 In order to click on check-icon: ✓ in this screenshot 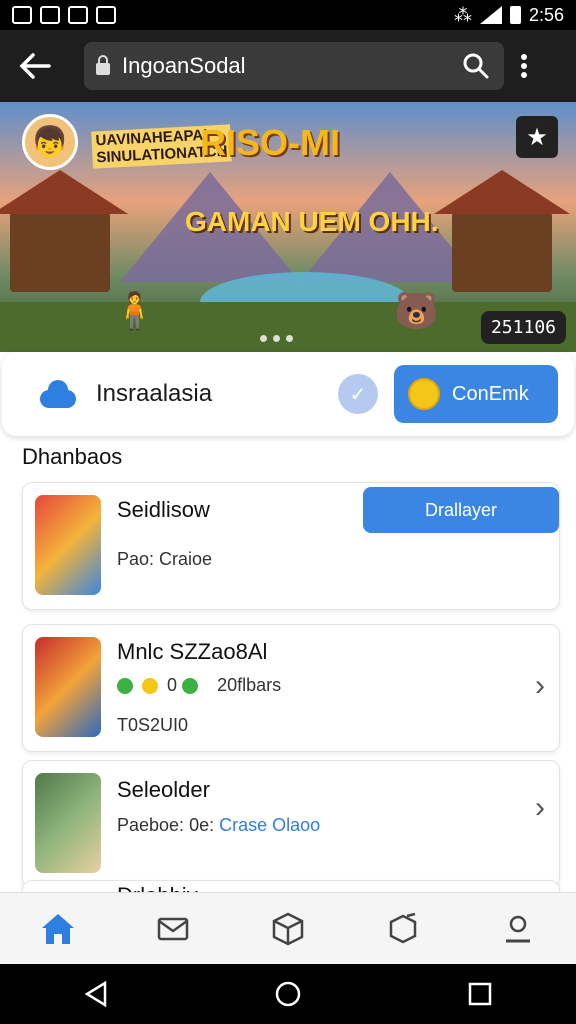, I will do `click(358, 394)`.